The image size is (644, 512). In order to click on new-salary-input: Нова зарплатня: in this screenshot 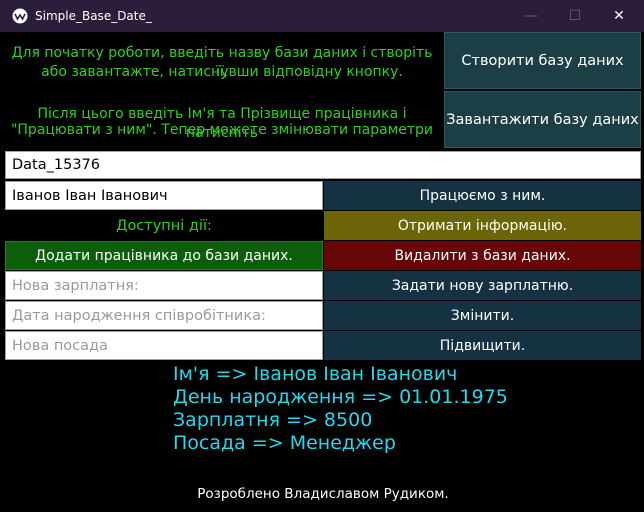, I will do `click(164, 285)`.